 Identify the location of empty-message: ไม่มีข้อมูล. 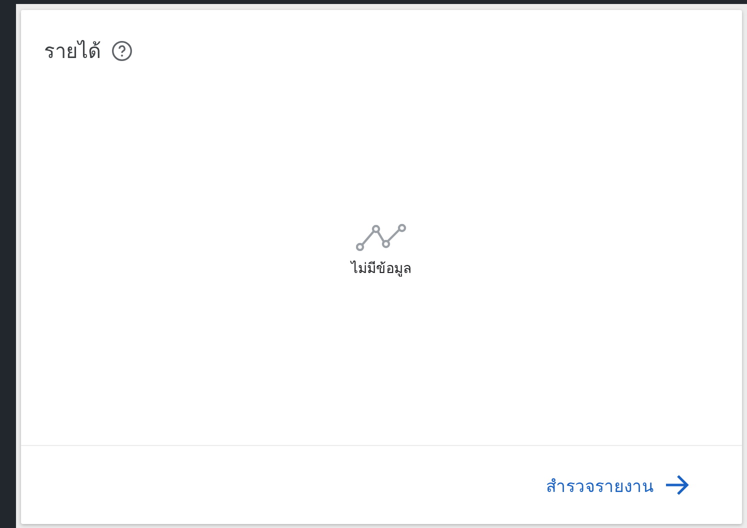
(381, 269).